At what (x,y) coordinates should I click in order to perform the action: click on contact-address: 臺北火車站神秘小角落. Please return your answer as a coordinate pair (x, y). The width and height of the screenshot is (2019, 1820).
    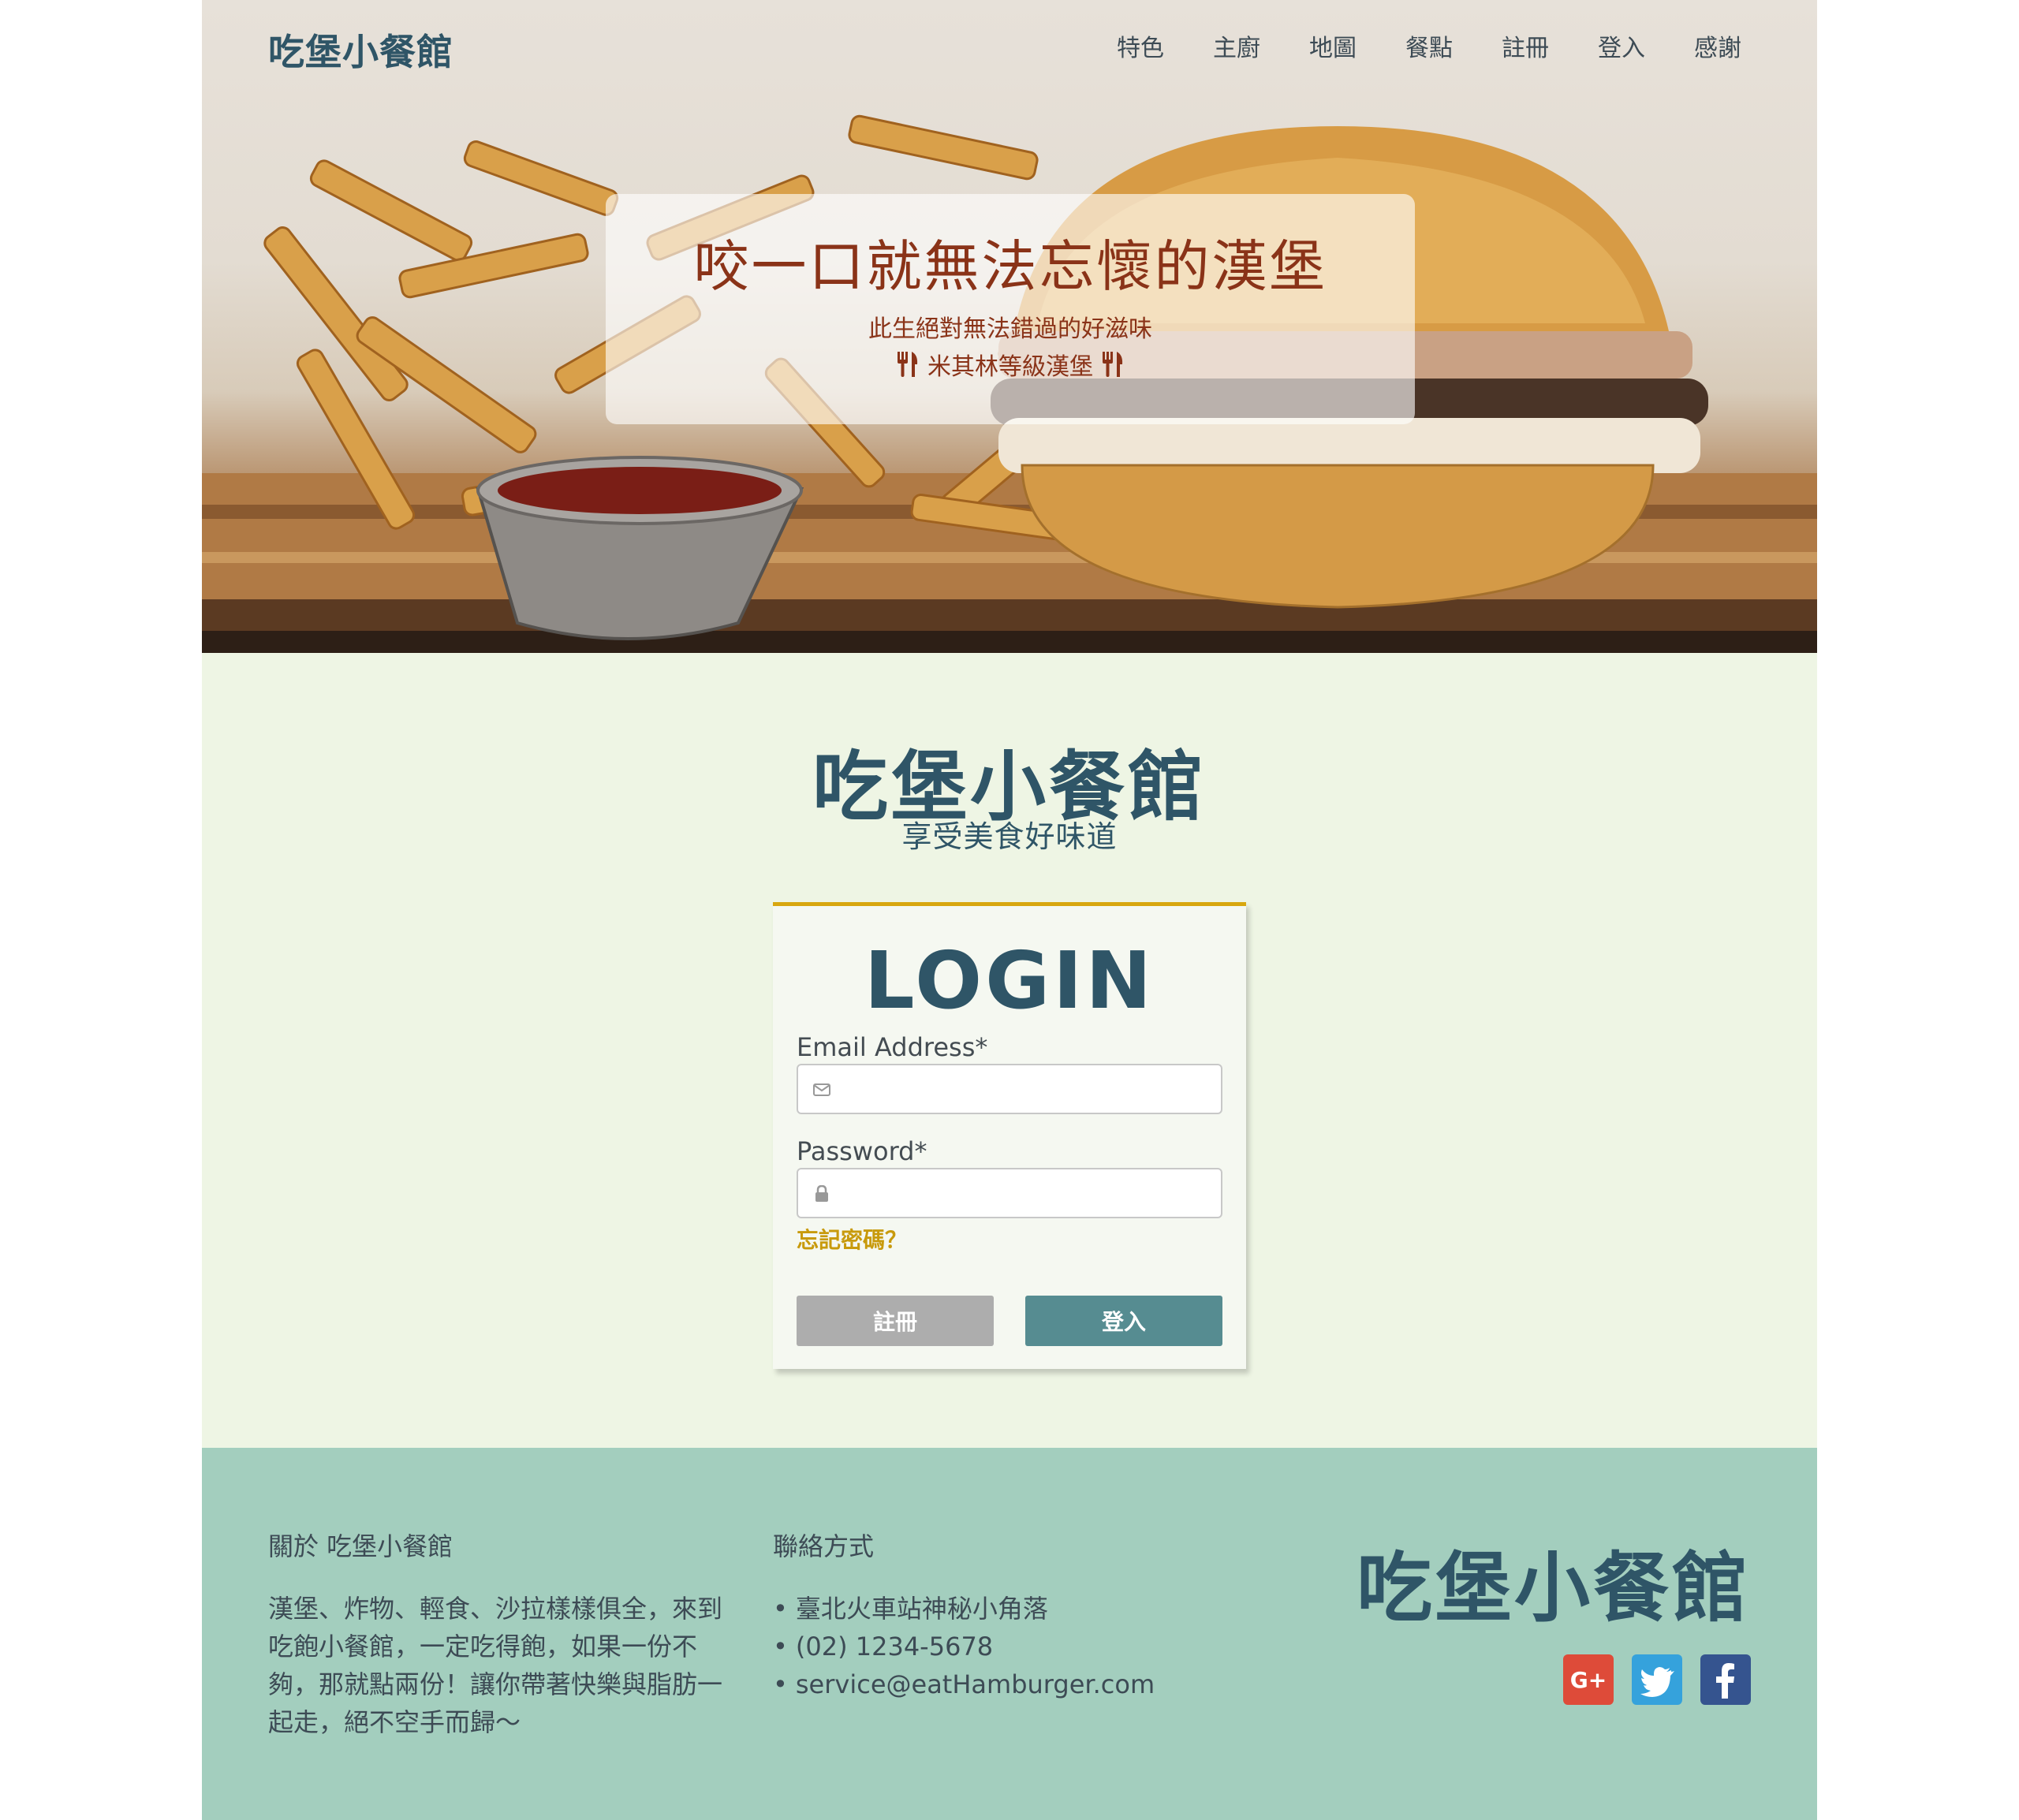
    Looking at the image, I should click on (964, 1609).